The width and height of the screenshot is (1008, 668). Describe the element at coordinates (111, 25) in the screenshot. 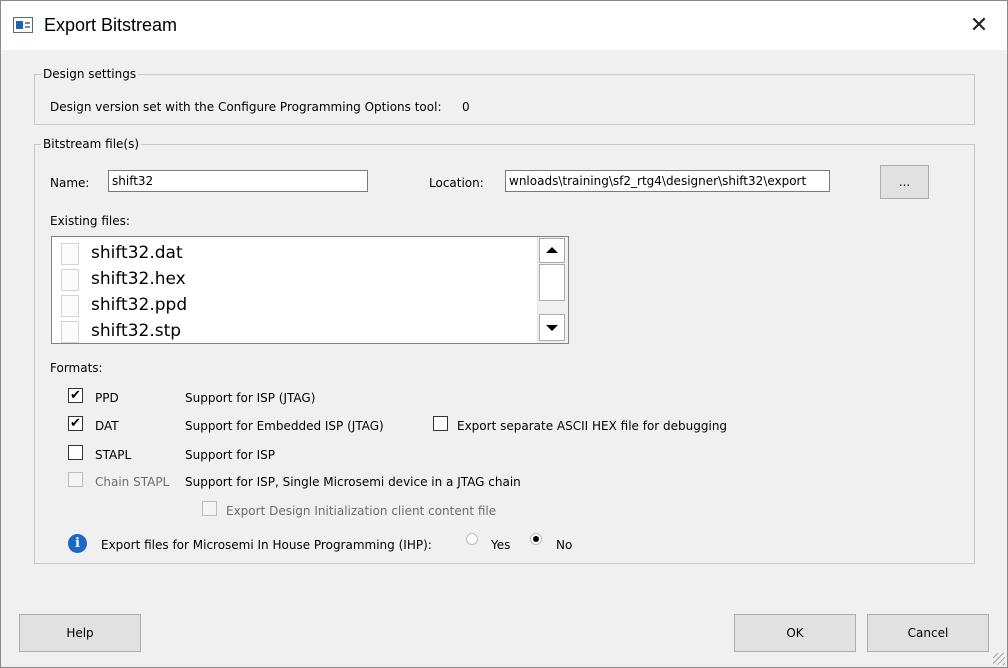

I see `window-title: Export Bitstream` at that location.